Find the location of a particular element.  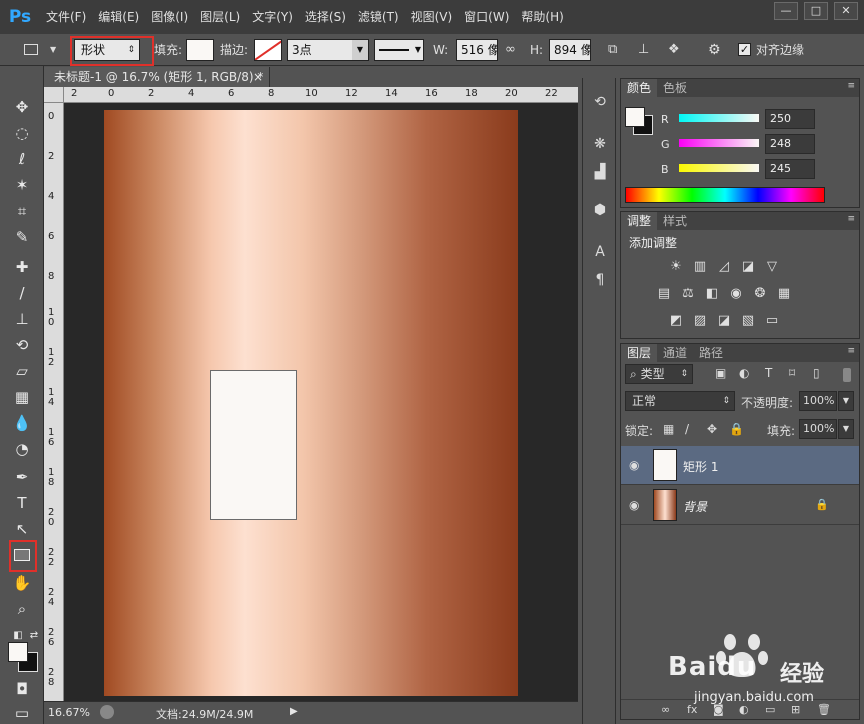

fill-input: 100% is located at coordinates (818, 429).